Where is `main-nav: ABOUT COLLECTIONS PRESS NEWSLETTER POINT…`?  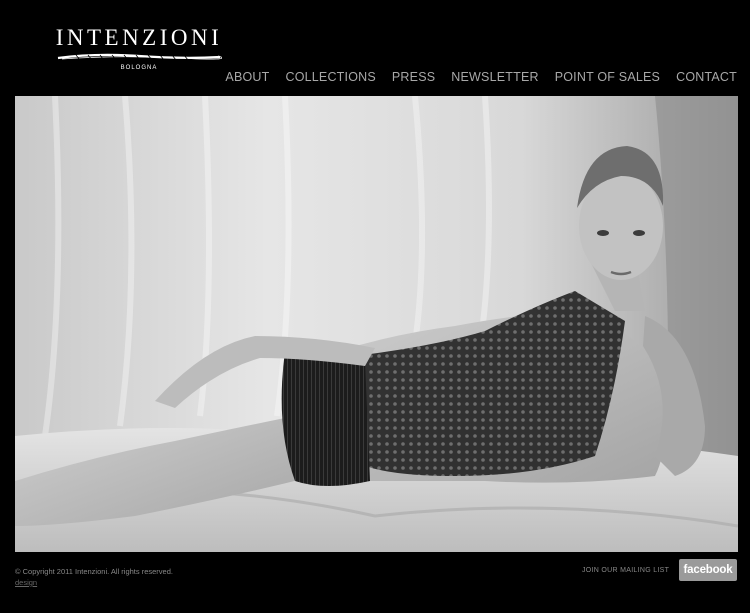 main-nav: ABOUT COLLECTIONS PRESS NEWSLETTER POINT… is located at coordinates (481, 77).